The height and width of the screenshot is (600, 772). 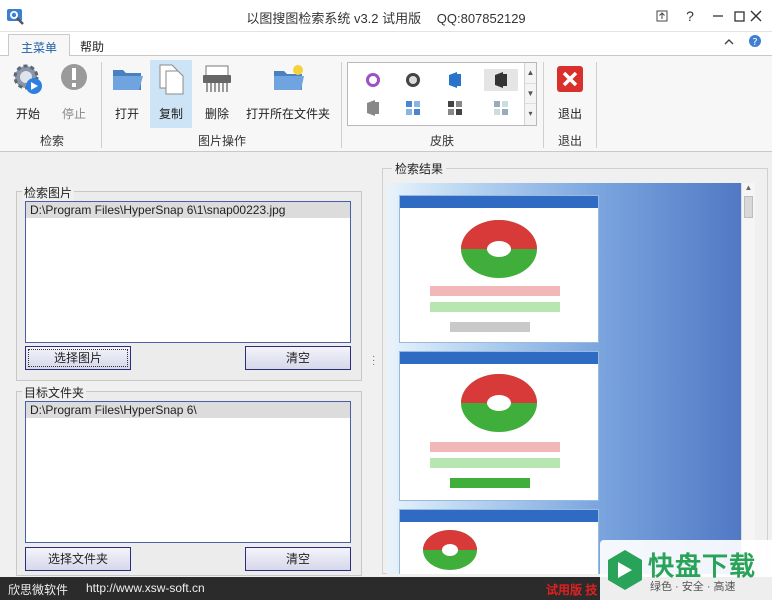 I want to click on stop-icon, so click(x=74, y=77).